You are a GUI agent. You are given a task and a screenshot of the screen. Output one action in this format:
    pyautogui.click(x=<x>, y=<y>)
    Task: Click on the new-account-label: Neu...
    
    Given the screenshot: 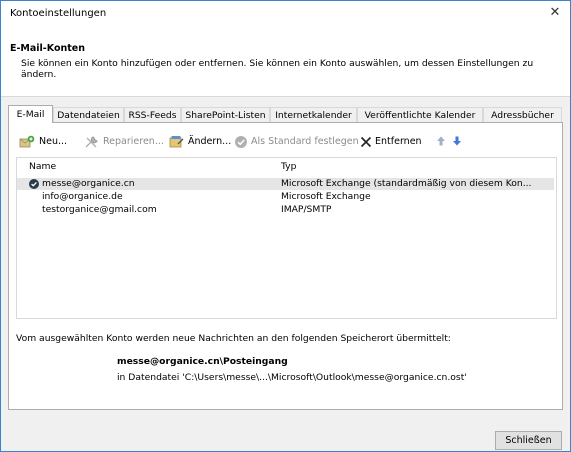 What is the action you would take?
    pyautogui.click(x=53, y=141)
    